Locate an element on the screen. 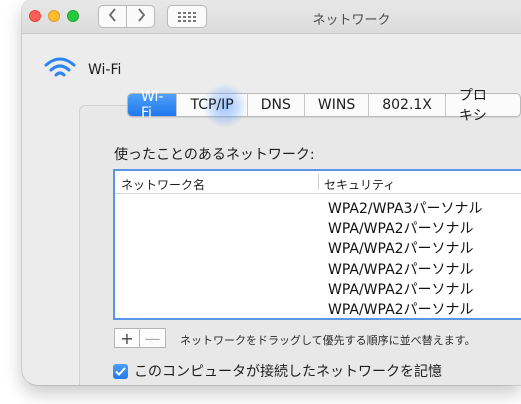  remove-network-button: — is located at coordinates (153, 338).